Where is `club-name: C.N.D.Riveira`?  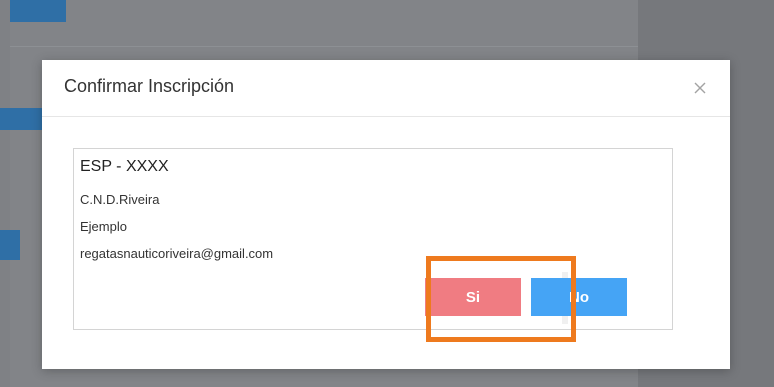
club-name: C.N.D.Riveira is located at coordinates (120, 199).